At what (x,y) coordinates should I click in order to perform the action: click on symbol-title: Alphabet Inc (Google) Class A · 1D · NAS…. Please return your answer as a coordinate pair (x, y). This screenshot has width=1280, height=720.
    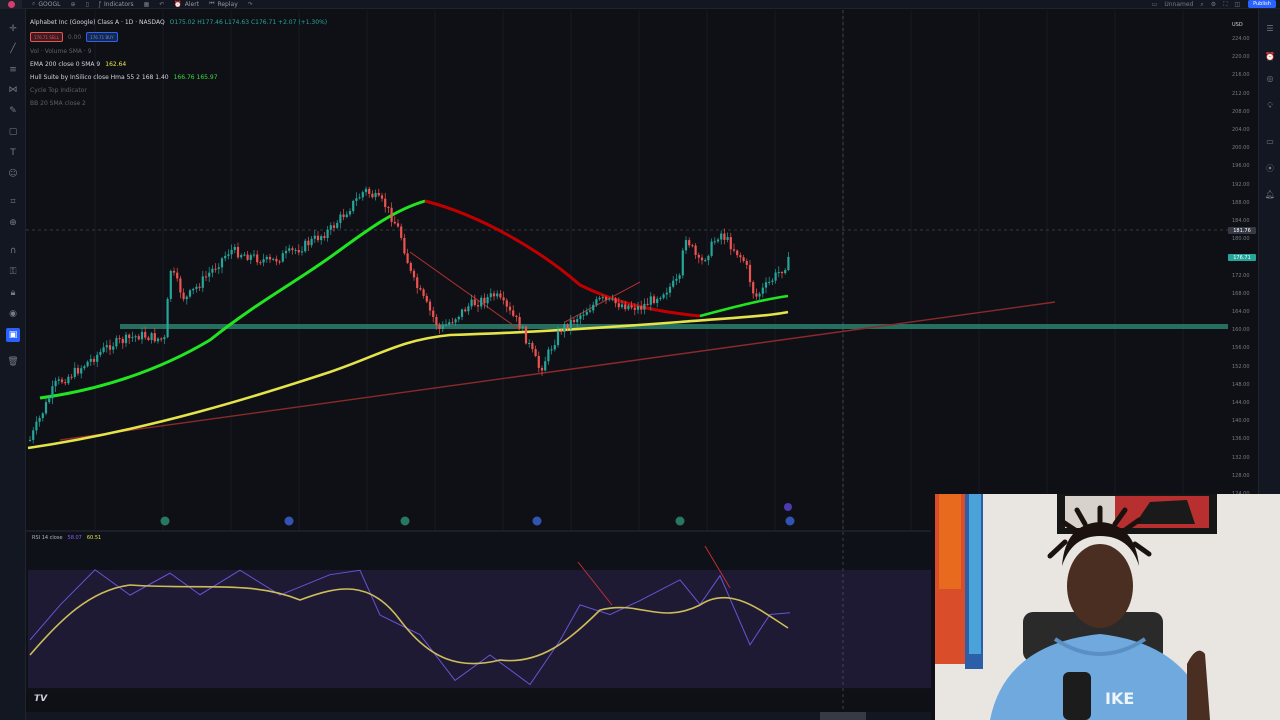
    Looking at the image, I should click on (97, 22).